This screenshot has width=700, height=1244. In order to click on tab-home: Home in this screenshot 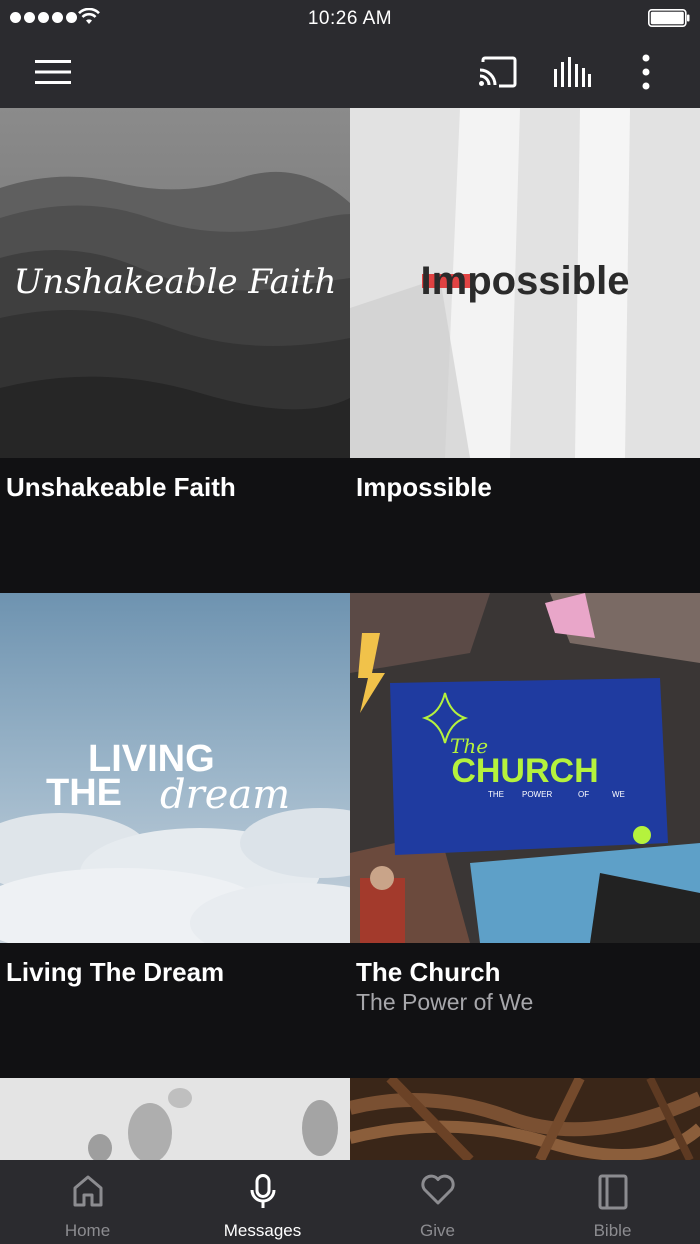, I will do `click(87, 1202)`.